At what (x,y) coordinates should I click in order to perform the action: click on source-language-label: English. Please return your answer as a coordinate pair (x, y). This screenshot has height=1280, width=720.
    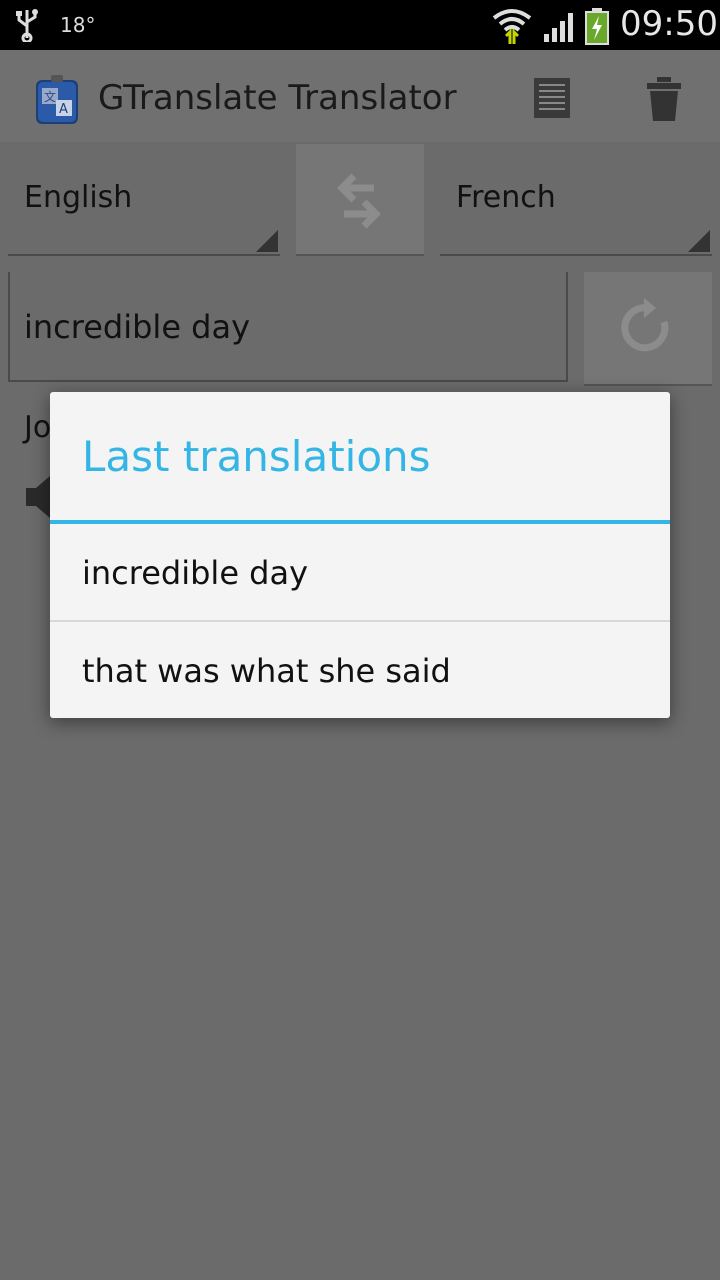
    Looking at the image, I should click on (78, 197).